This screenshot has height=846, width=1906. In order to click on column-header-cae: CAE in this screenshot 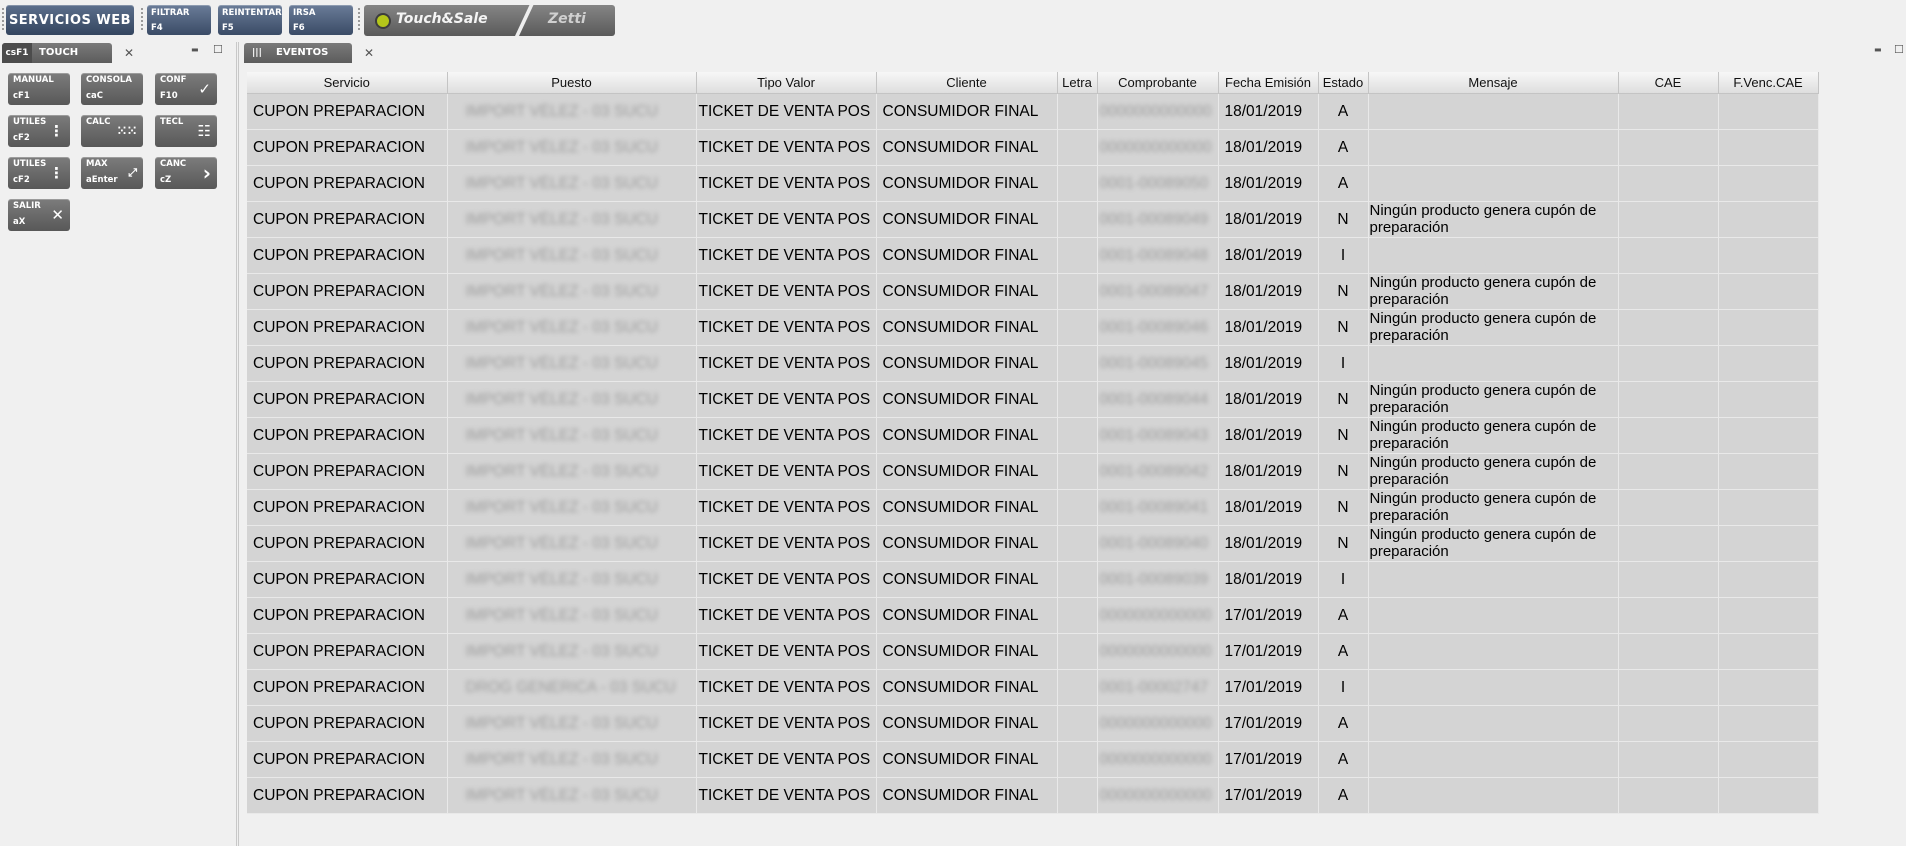, I will do `click(1668, 83)`.